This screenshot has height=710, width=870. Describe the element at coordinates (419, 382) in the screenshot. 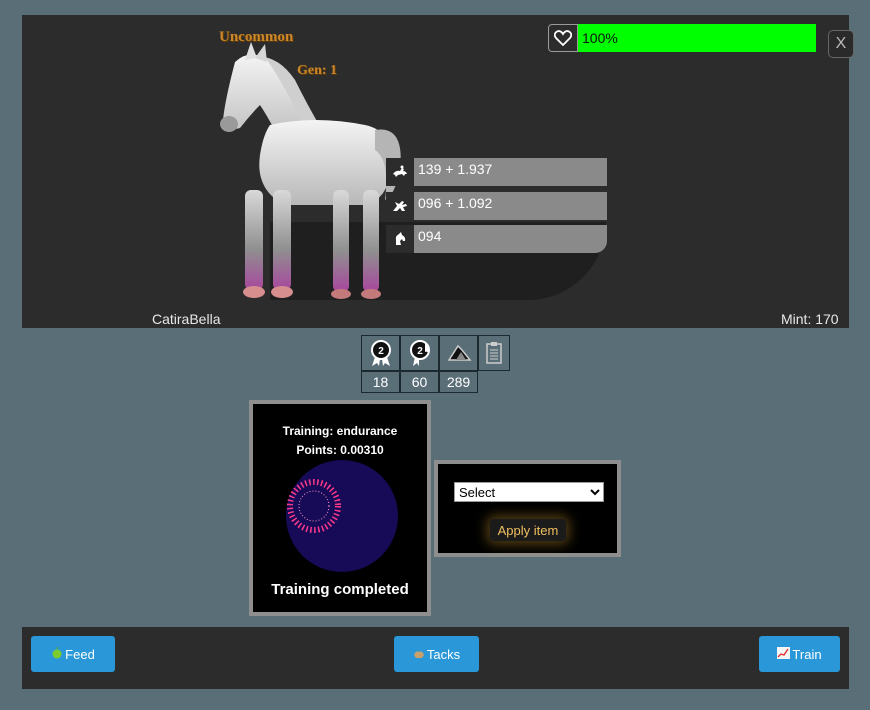

I see `badge-count: 60` at that location.